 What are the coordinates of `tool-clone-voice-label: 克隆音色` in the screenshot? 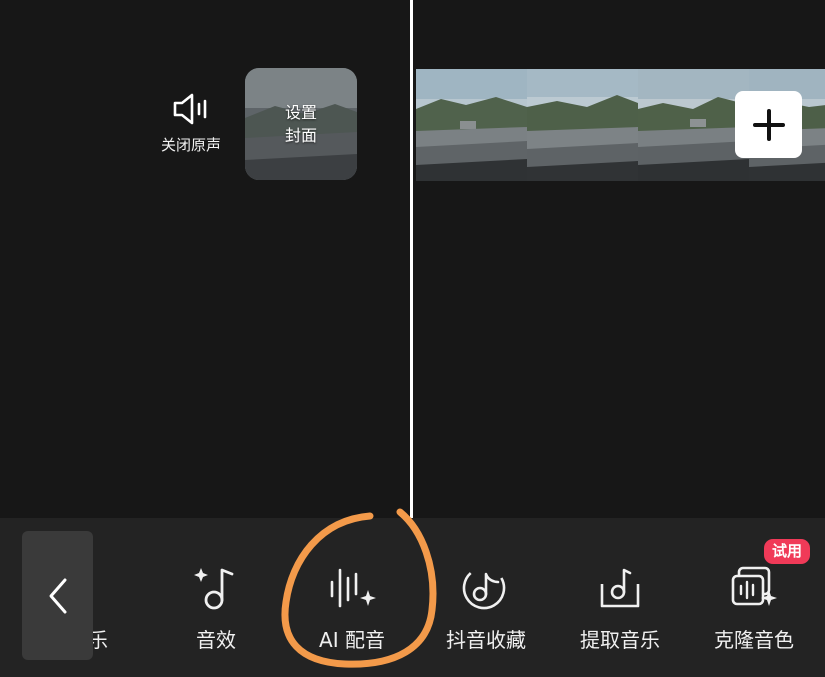 It's located at (754, 640).